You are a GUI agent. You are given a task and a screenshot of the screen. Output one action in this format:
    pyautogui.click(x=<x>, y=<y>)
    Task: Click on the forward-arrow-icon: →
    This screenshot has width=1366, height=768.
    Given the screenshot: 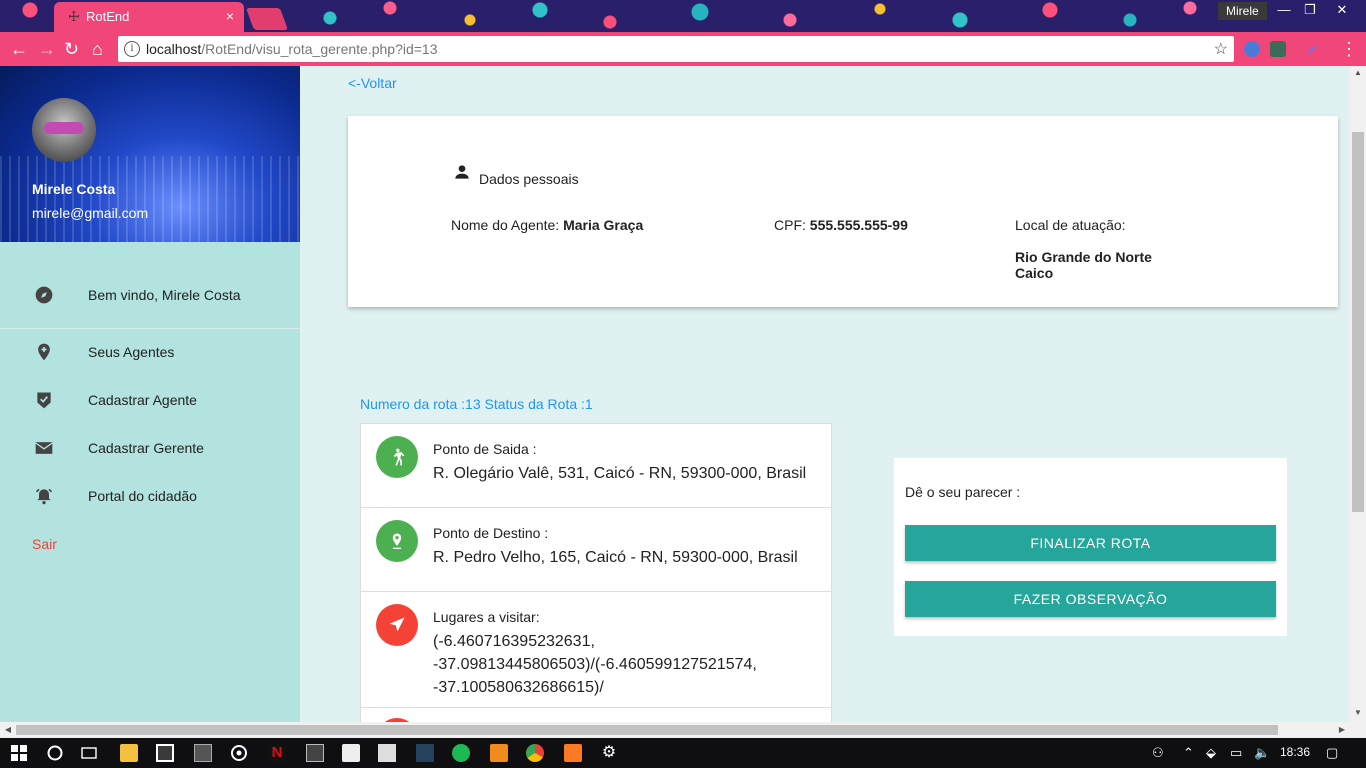 What is the action you would take?
    pyautogui.click(x=47, y=49)
    